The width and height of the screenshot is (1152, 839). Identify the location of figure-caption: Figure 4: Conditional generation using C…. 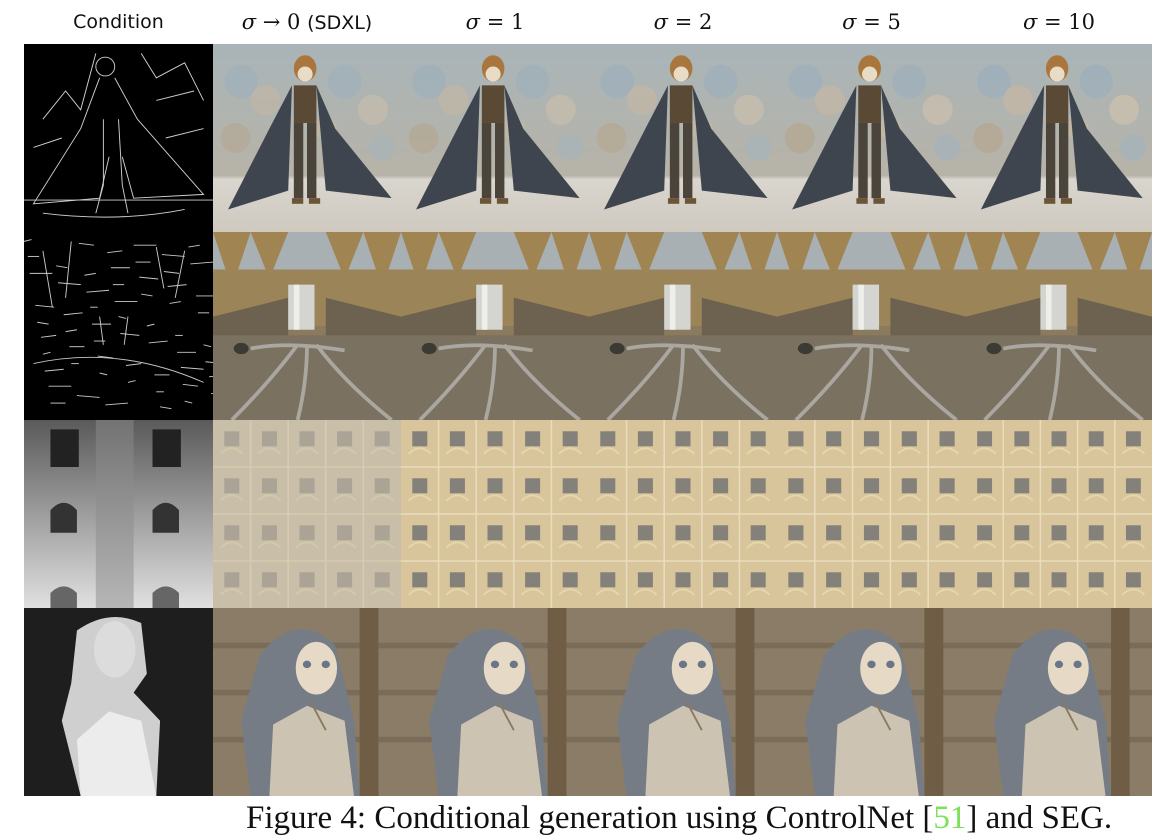
(699, 818).